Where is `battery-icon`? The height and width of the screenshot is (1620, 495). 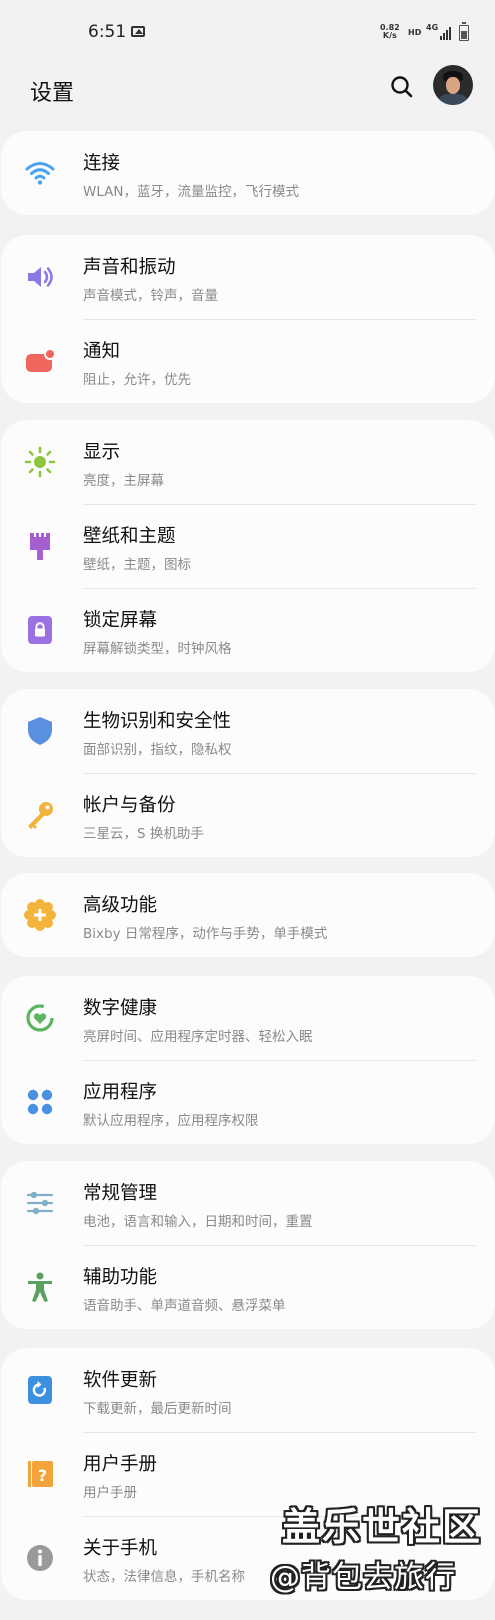
battery-icon is located at coordinates (464, 31).